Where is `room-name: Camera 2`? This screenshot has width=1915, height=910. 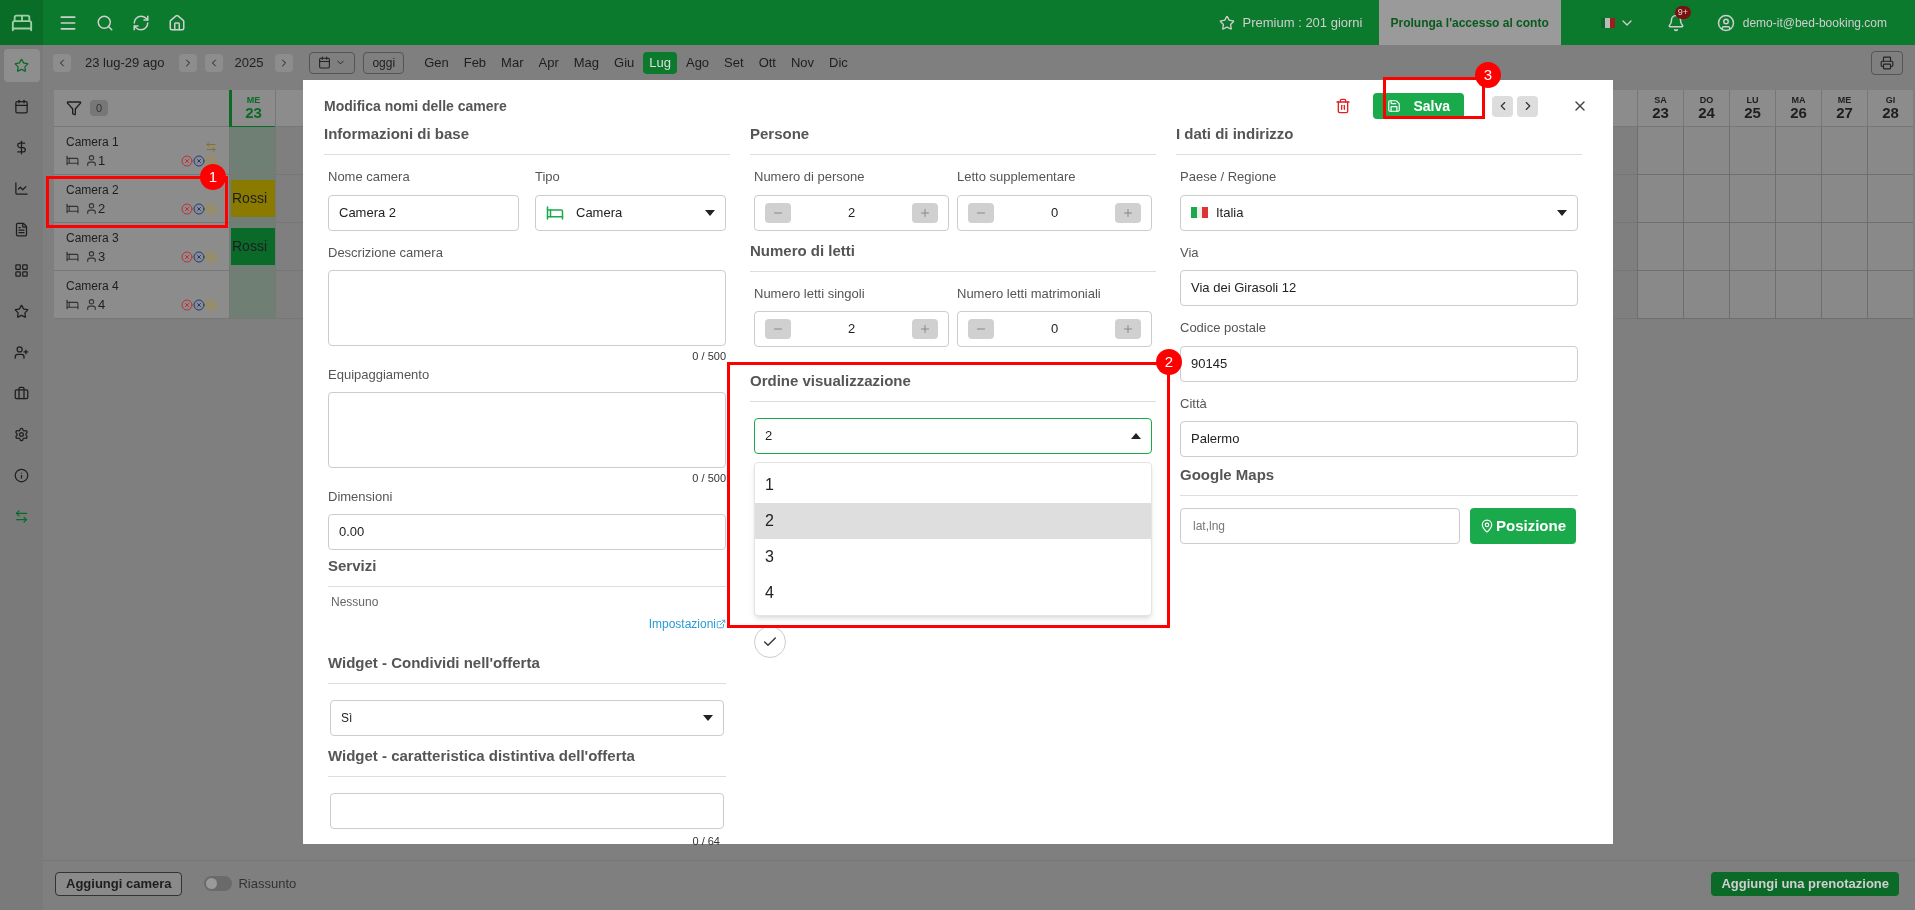 room-name: Camera 2 is located at coordinates (92, 190).